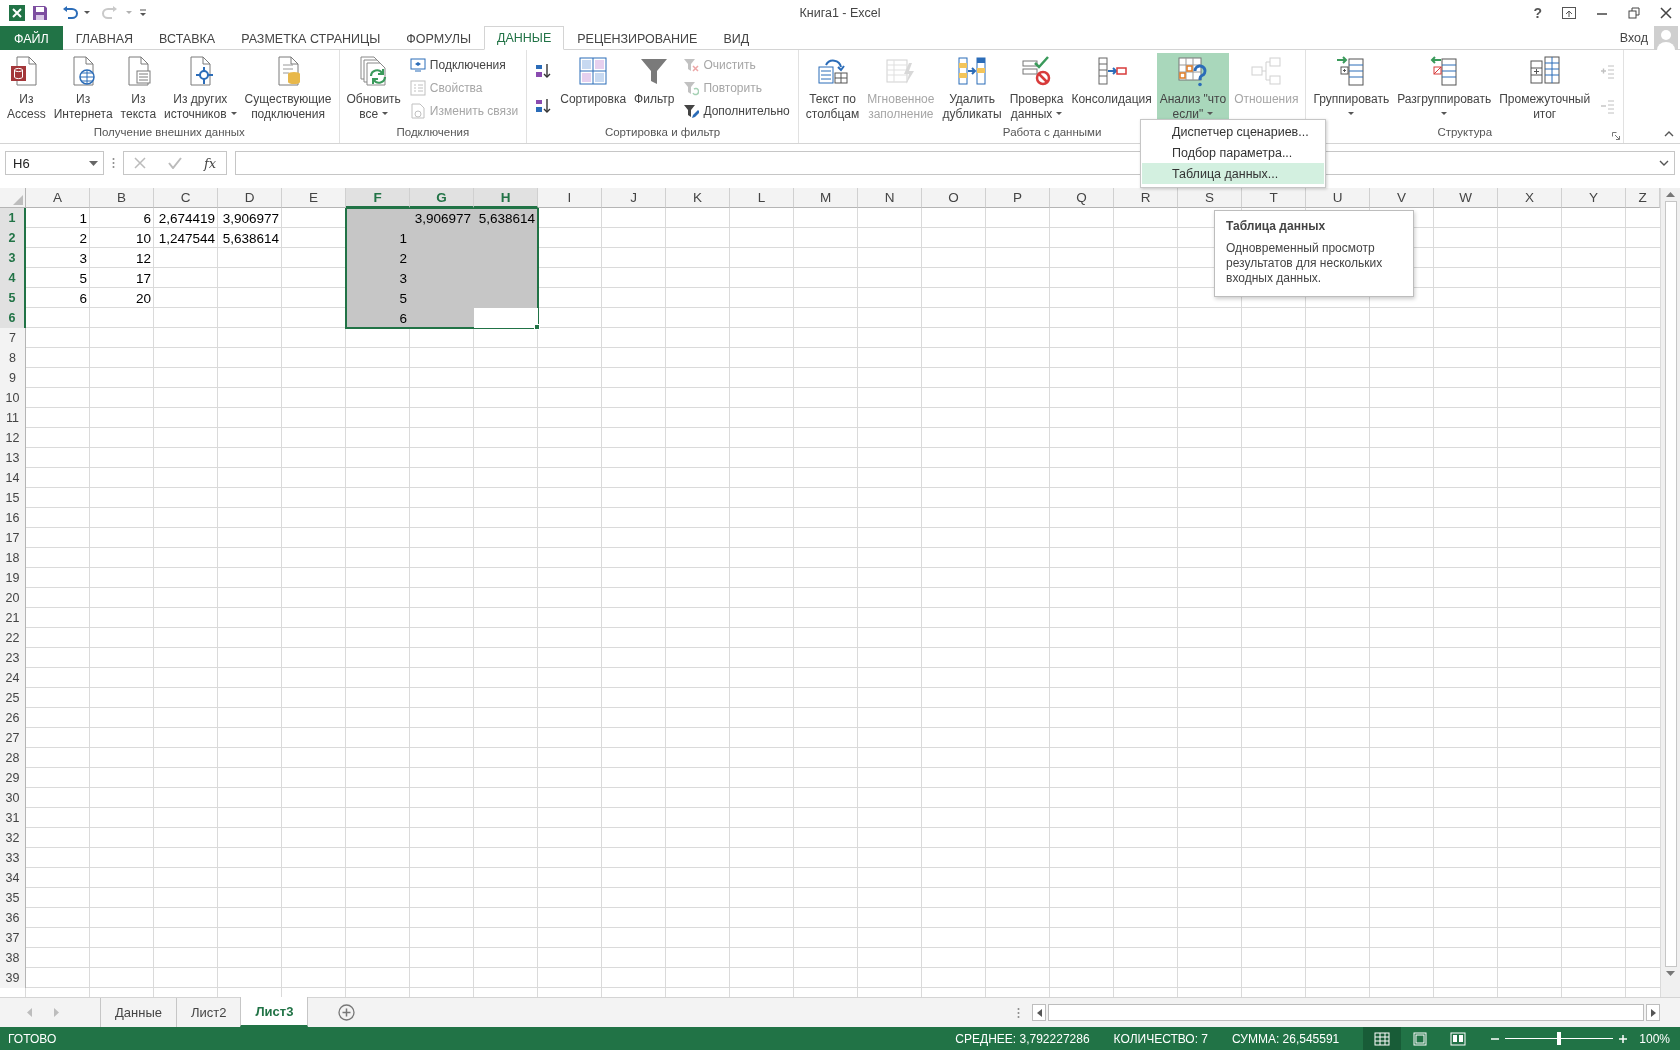 The image size is (1680, 1050). What do you see at coordinates (1559, 1038) in the screenshot?
I see `zoom-slider` at bounding box center [1559, 1038].